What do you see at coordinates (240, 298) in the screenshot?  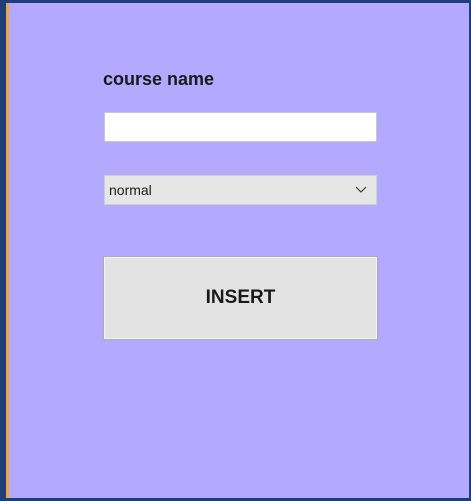 I see `insert-button: INSERT` at bounding box center [240, 298].